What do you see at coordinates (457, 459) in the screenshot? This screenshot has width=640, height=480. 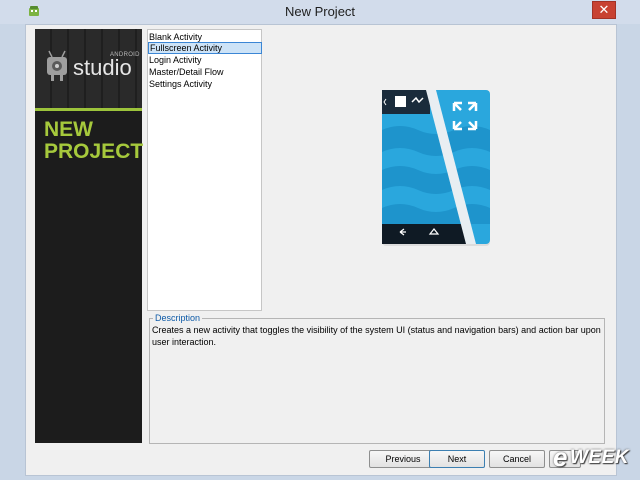 I see `next-button: Next` at bounding box center [457, 459].